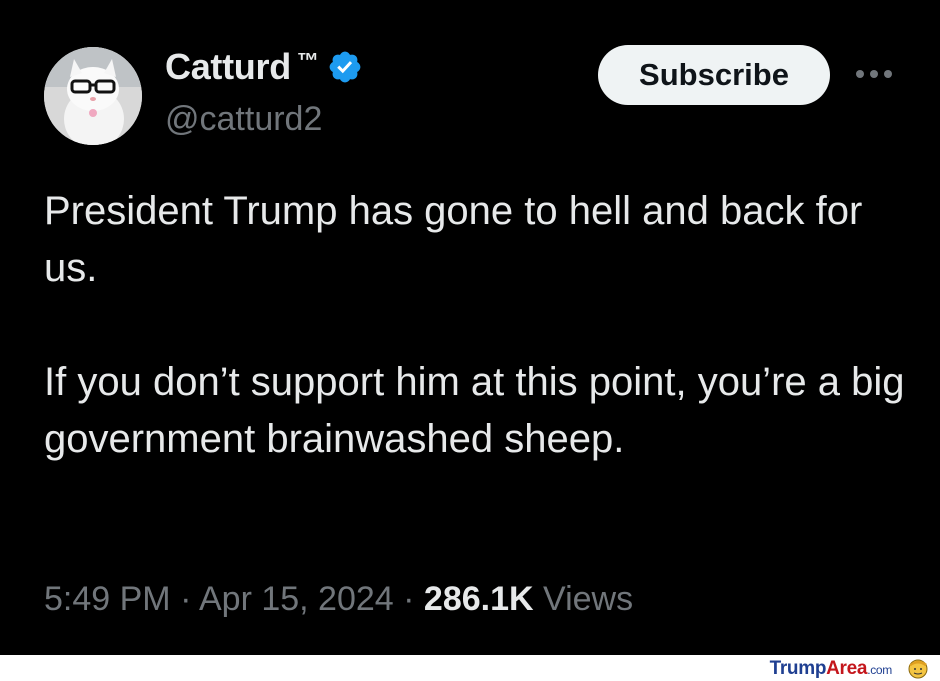 Image resolution: width=940 pixels, height=681 pixels. I want to click on verified-badge-icon, so click(345, 67).